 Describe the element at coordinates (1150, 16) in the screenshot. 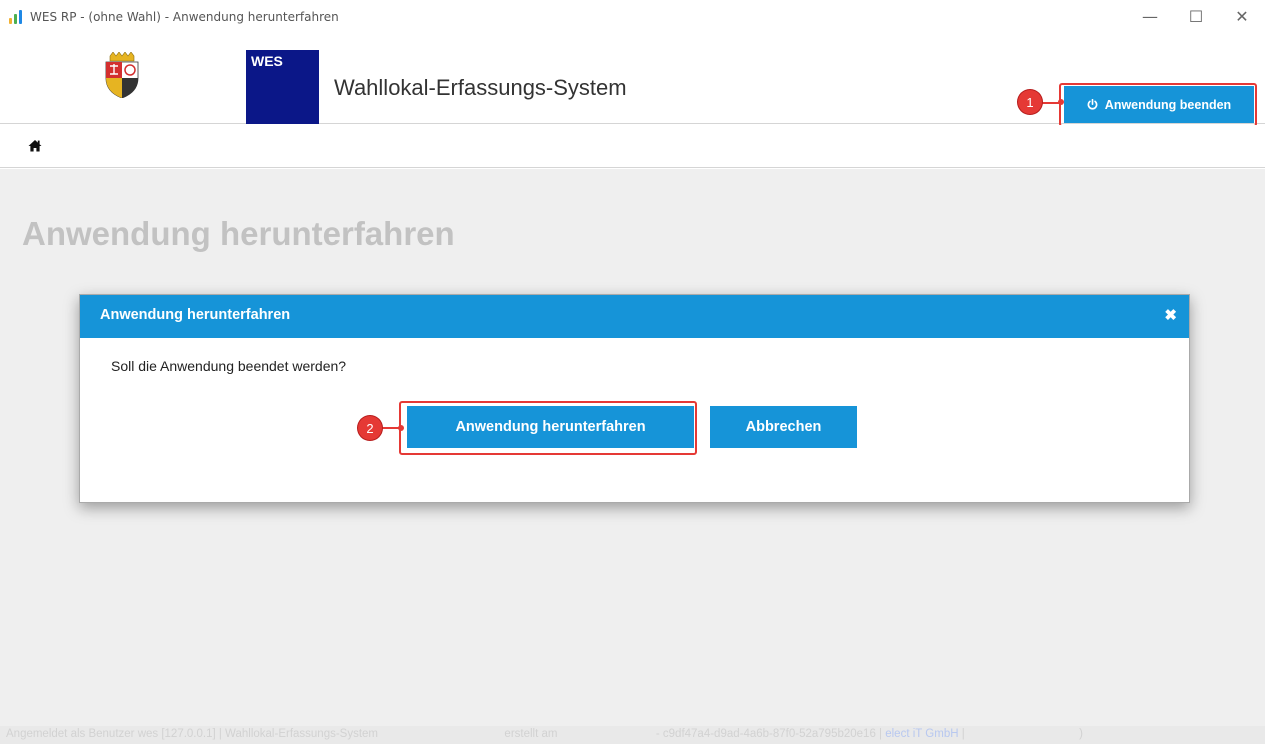

I see `minimize-button: —` at that location.